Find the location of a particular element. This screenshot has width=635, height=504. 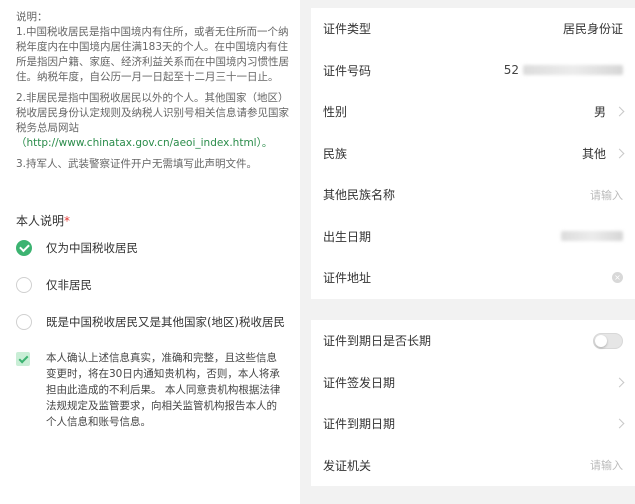

expiry-date-row: 证件到期日期 is located at coordinates (473, 424).